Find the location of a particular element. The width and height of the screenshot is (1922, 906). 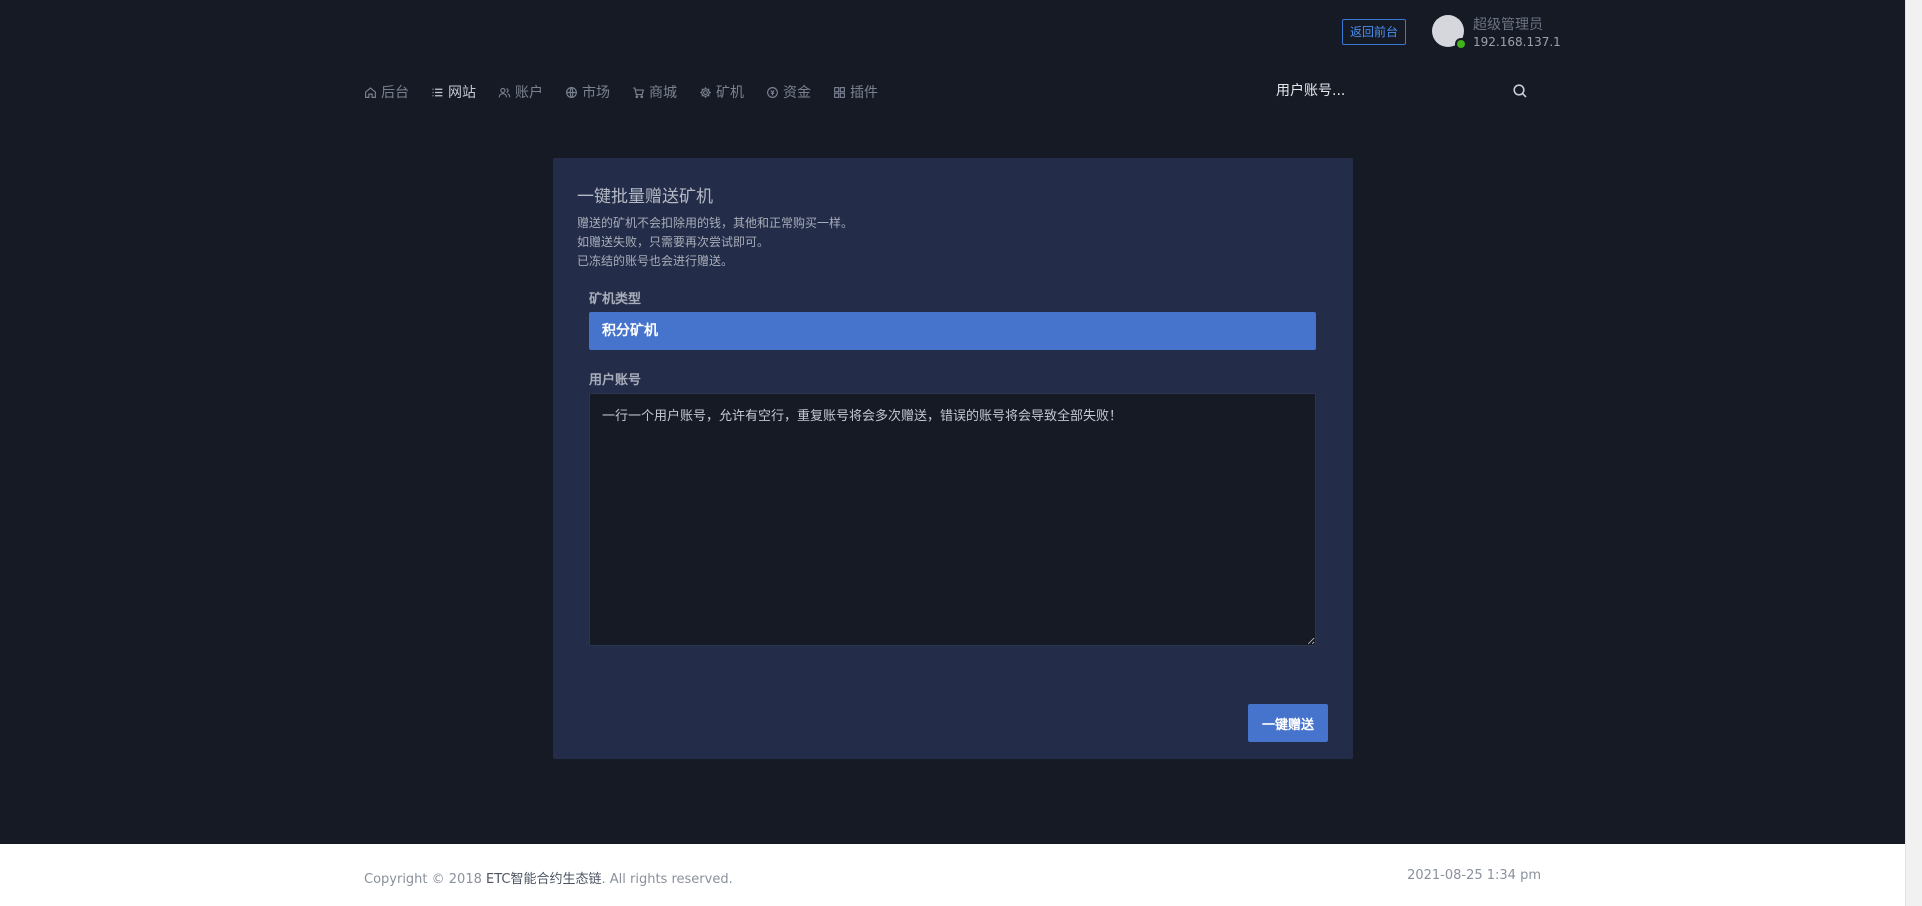

description-line: 赠送的矿机不会扣除用的钱，其他和正常购买一样。 is located at coordinates (715, 223).